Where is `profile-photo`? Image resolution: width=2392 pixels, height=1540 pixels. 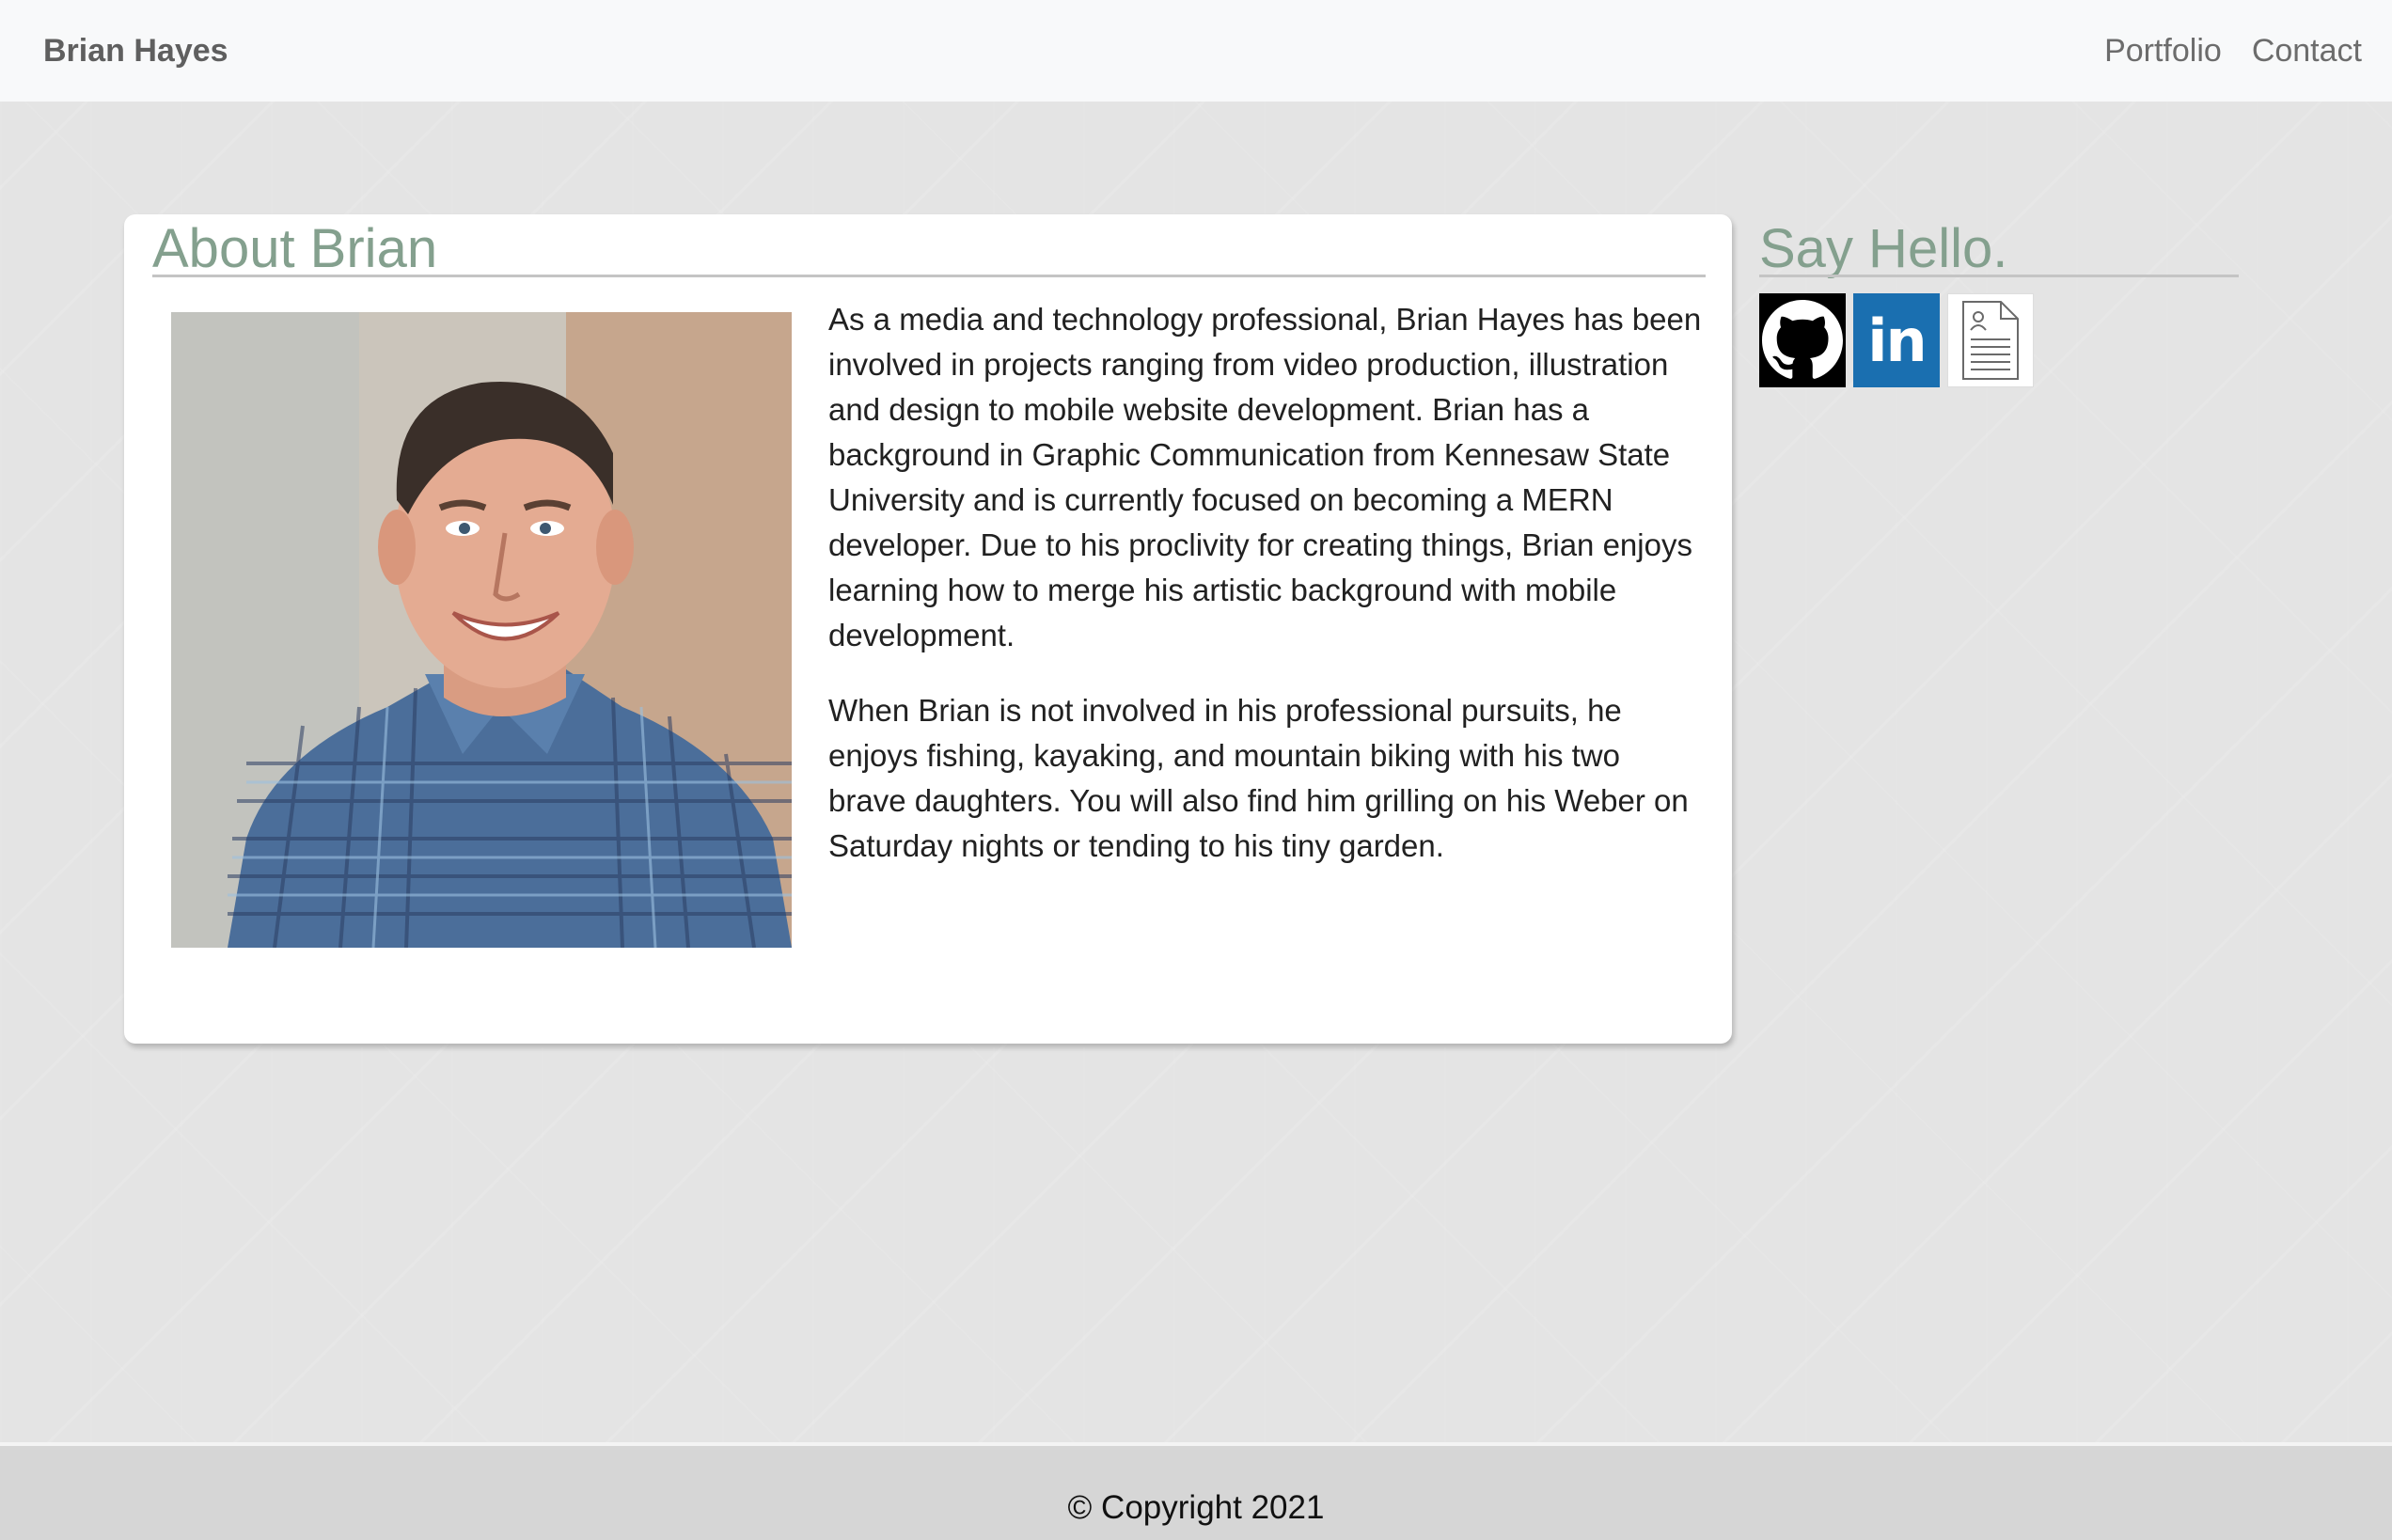 profile-photo is located at coordinates (481, 630).